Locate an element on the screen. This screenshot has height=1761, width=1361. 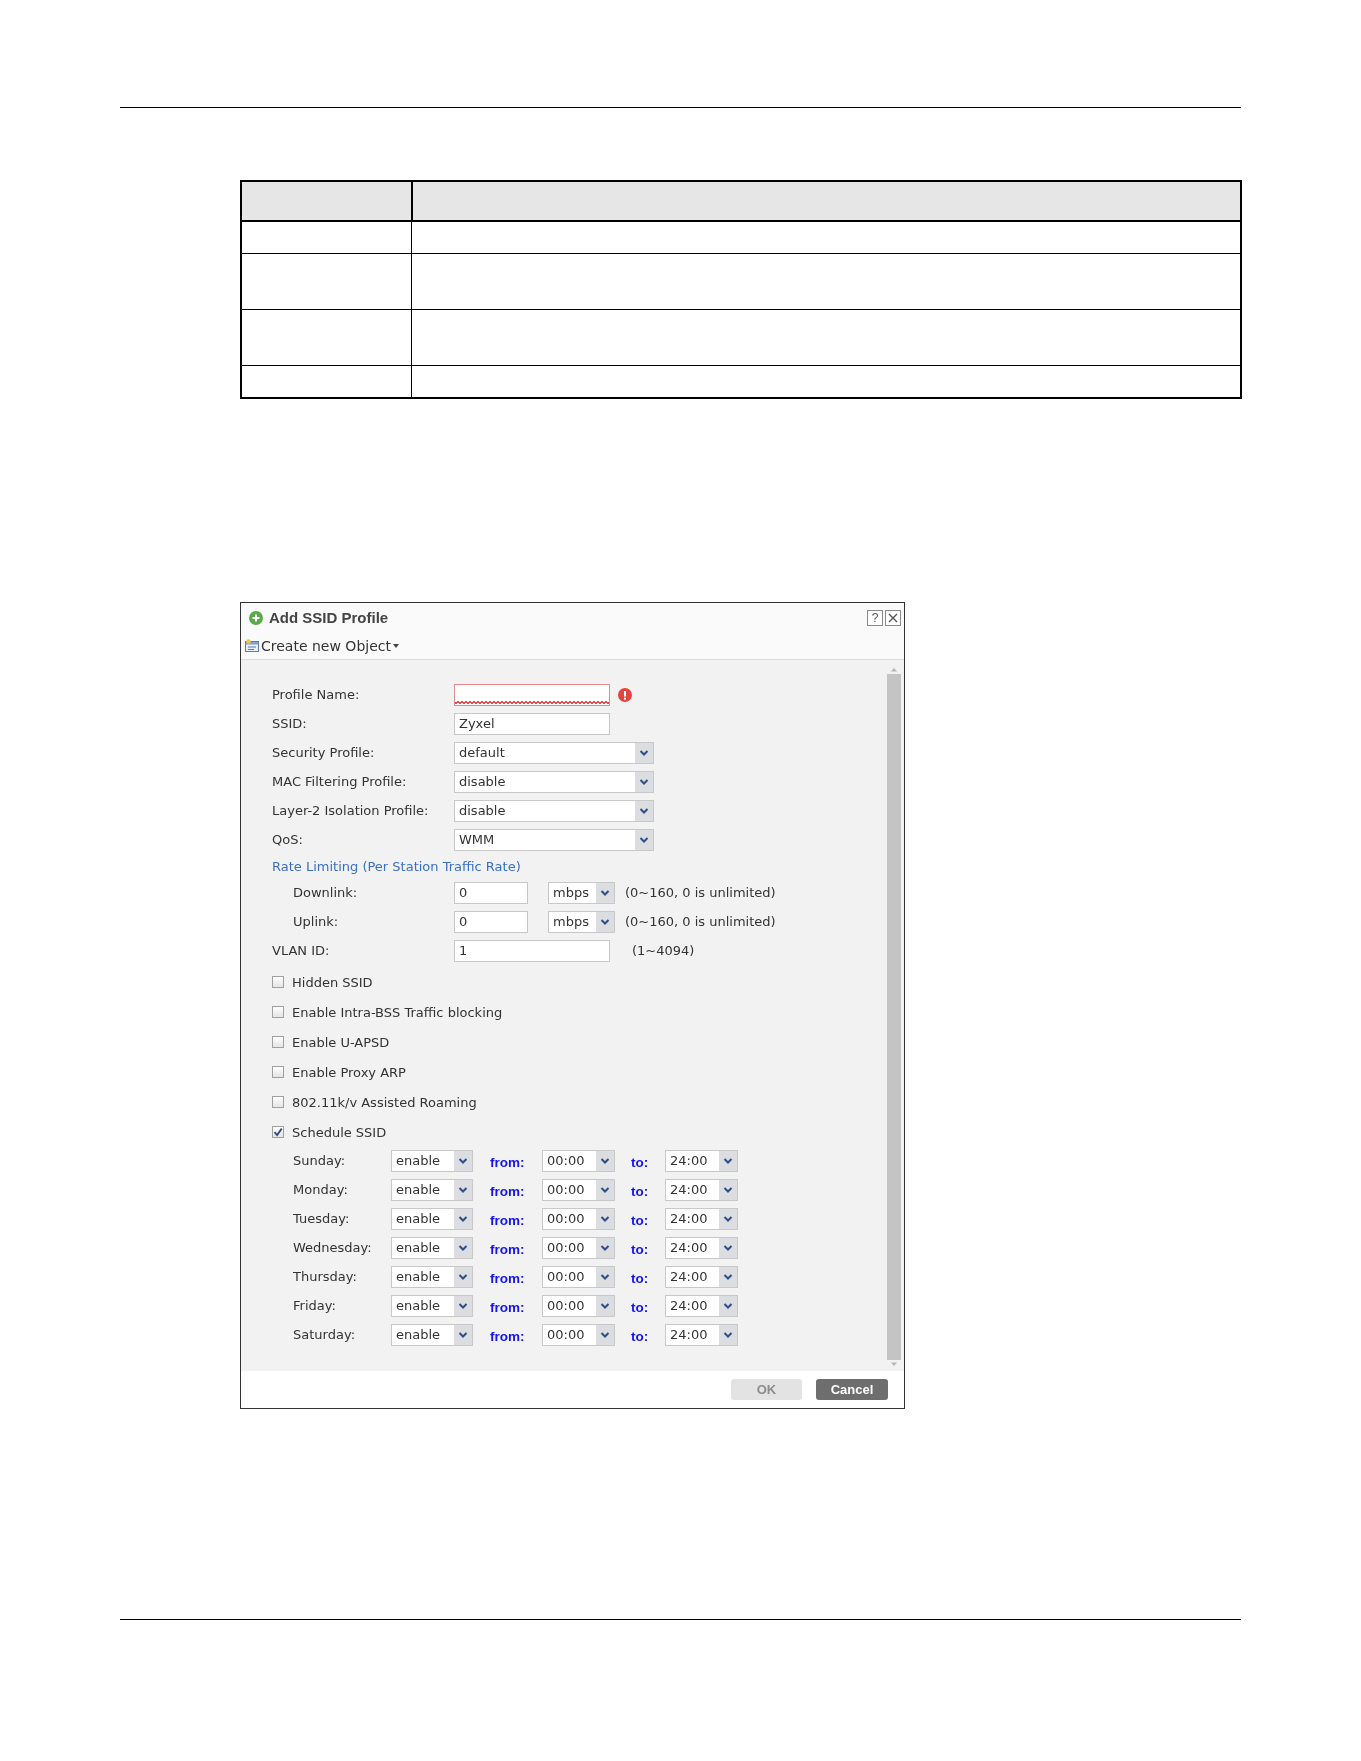
dropdown: default is located at coordinates (554, 752).